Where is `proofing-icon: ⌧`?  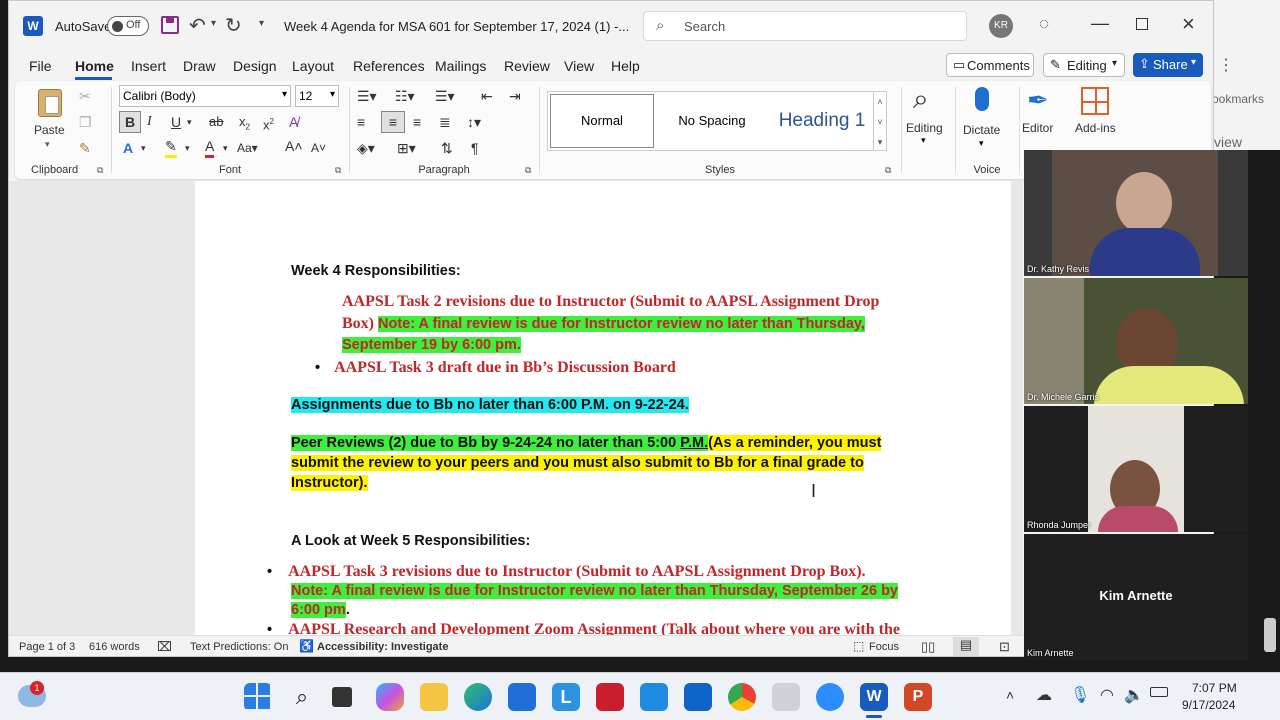
proofing-icon: ⌧ is located at coordinates (164, 647).